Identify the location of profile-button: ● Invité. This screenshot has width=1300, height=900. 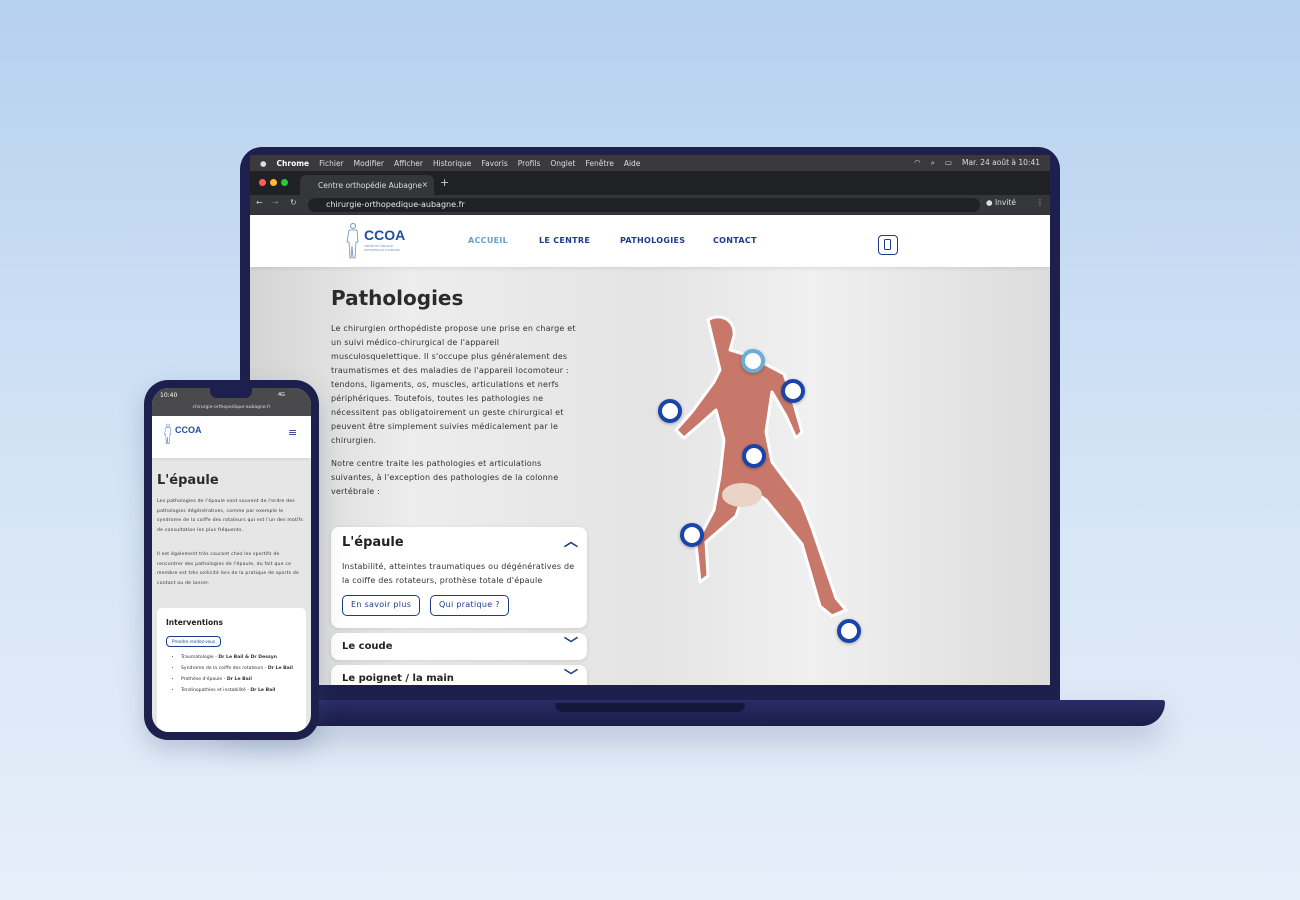
(1001, 202).